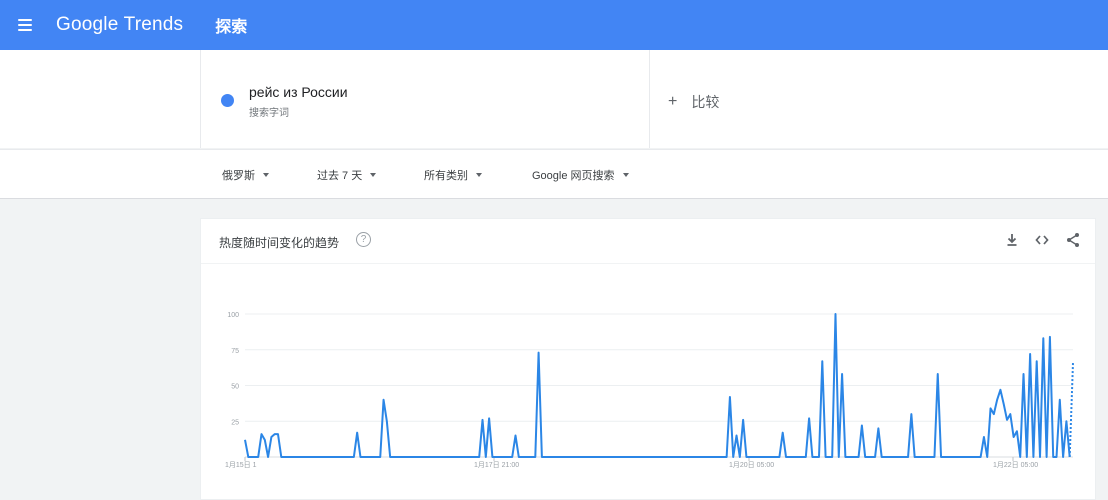  I want to click on help-icon: ?, so click(363, 239).